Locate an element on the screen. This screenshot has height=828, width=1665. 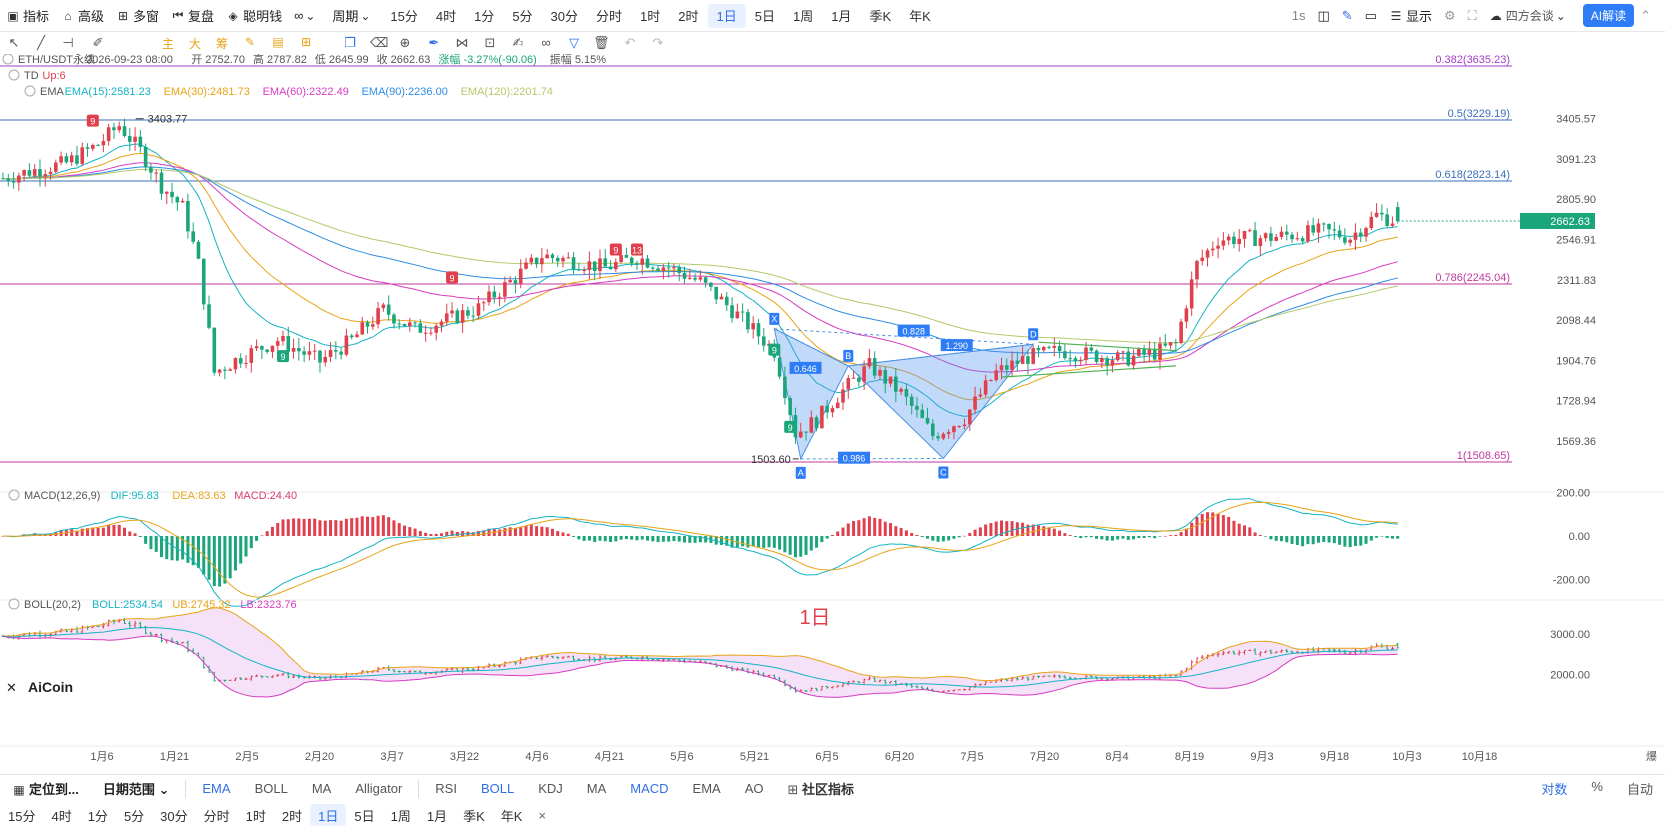
period-tab: 2时 is located at coordinates (688, 16).